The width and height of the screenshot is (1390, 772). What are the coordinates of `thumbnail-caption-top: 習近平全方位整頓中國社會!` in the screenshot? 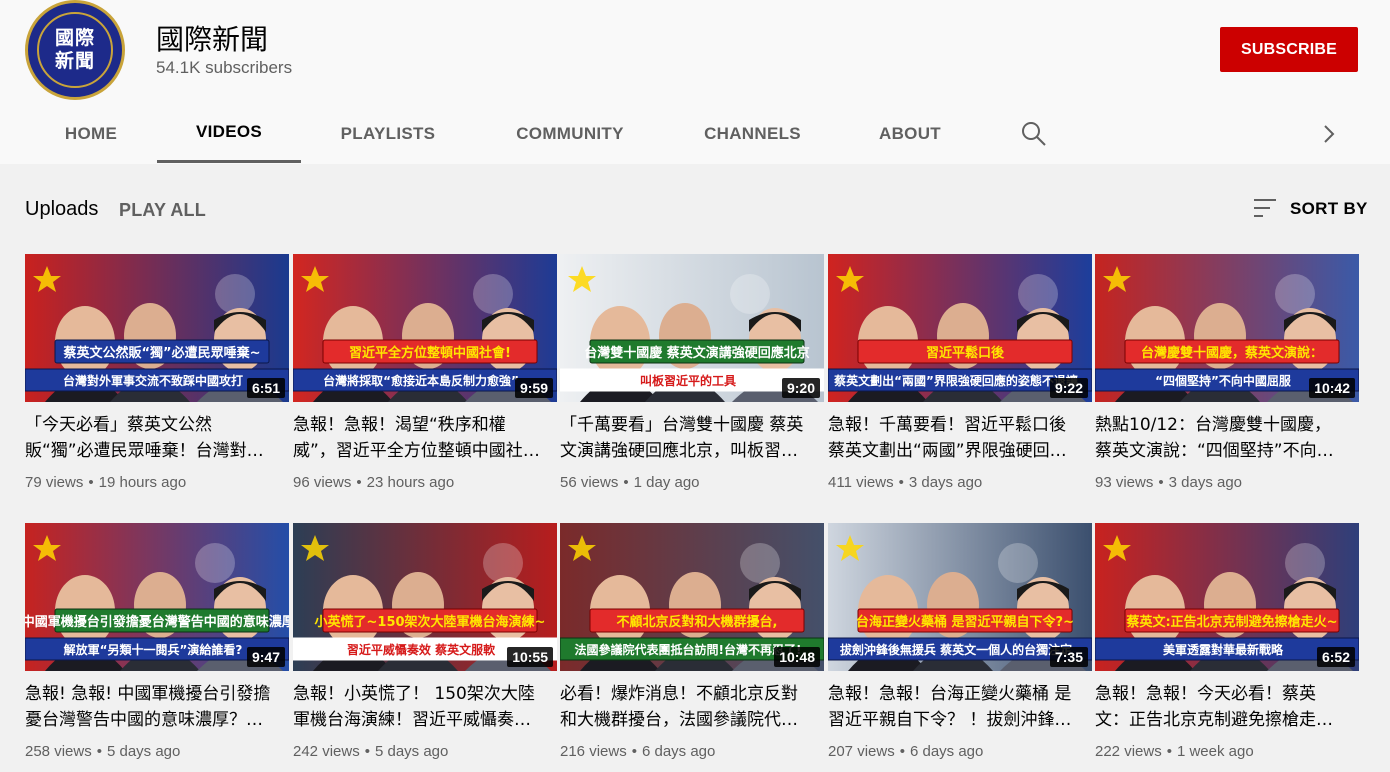 It's located at (430, 353).